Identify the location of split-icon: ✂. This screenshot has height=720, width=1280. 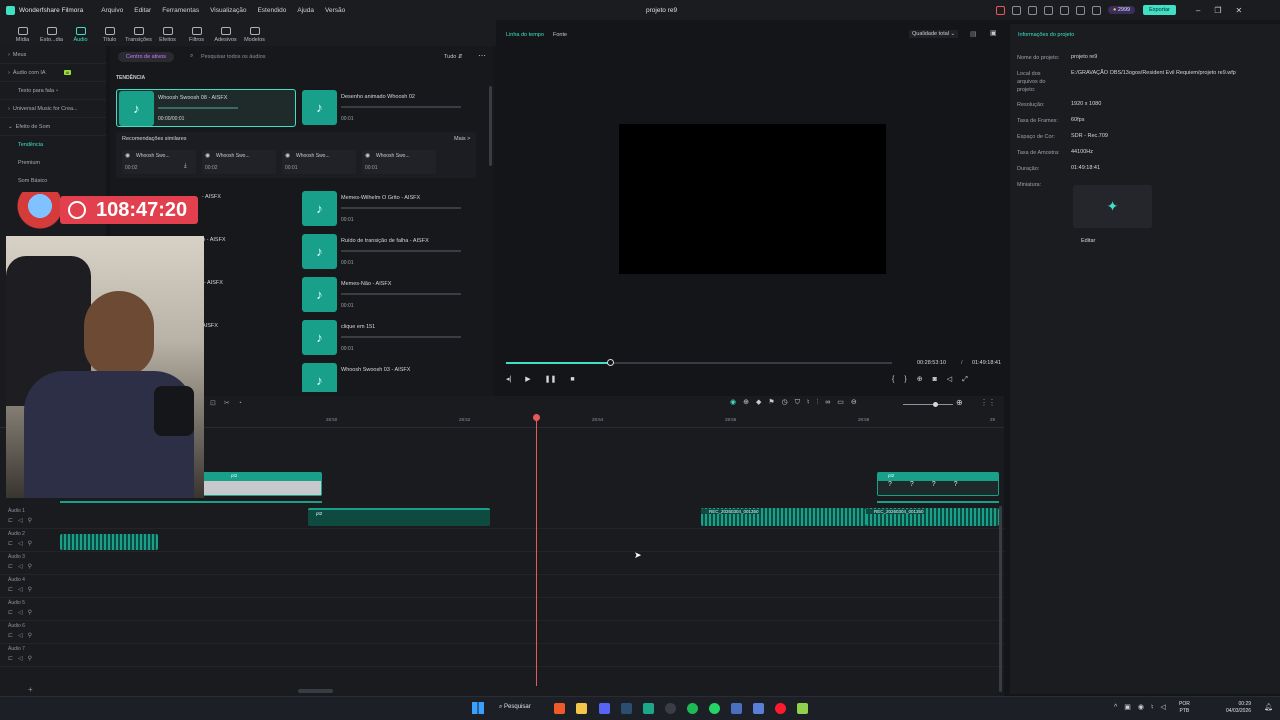
(231, 403).